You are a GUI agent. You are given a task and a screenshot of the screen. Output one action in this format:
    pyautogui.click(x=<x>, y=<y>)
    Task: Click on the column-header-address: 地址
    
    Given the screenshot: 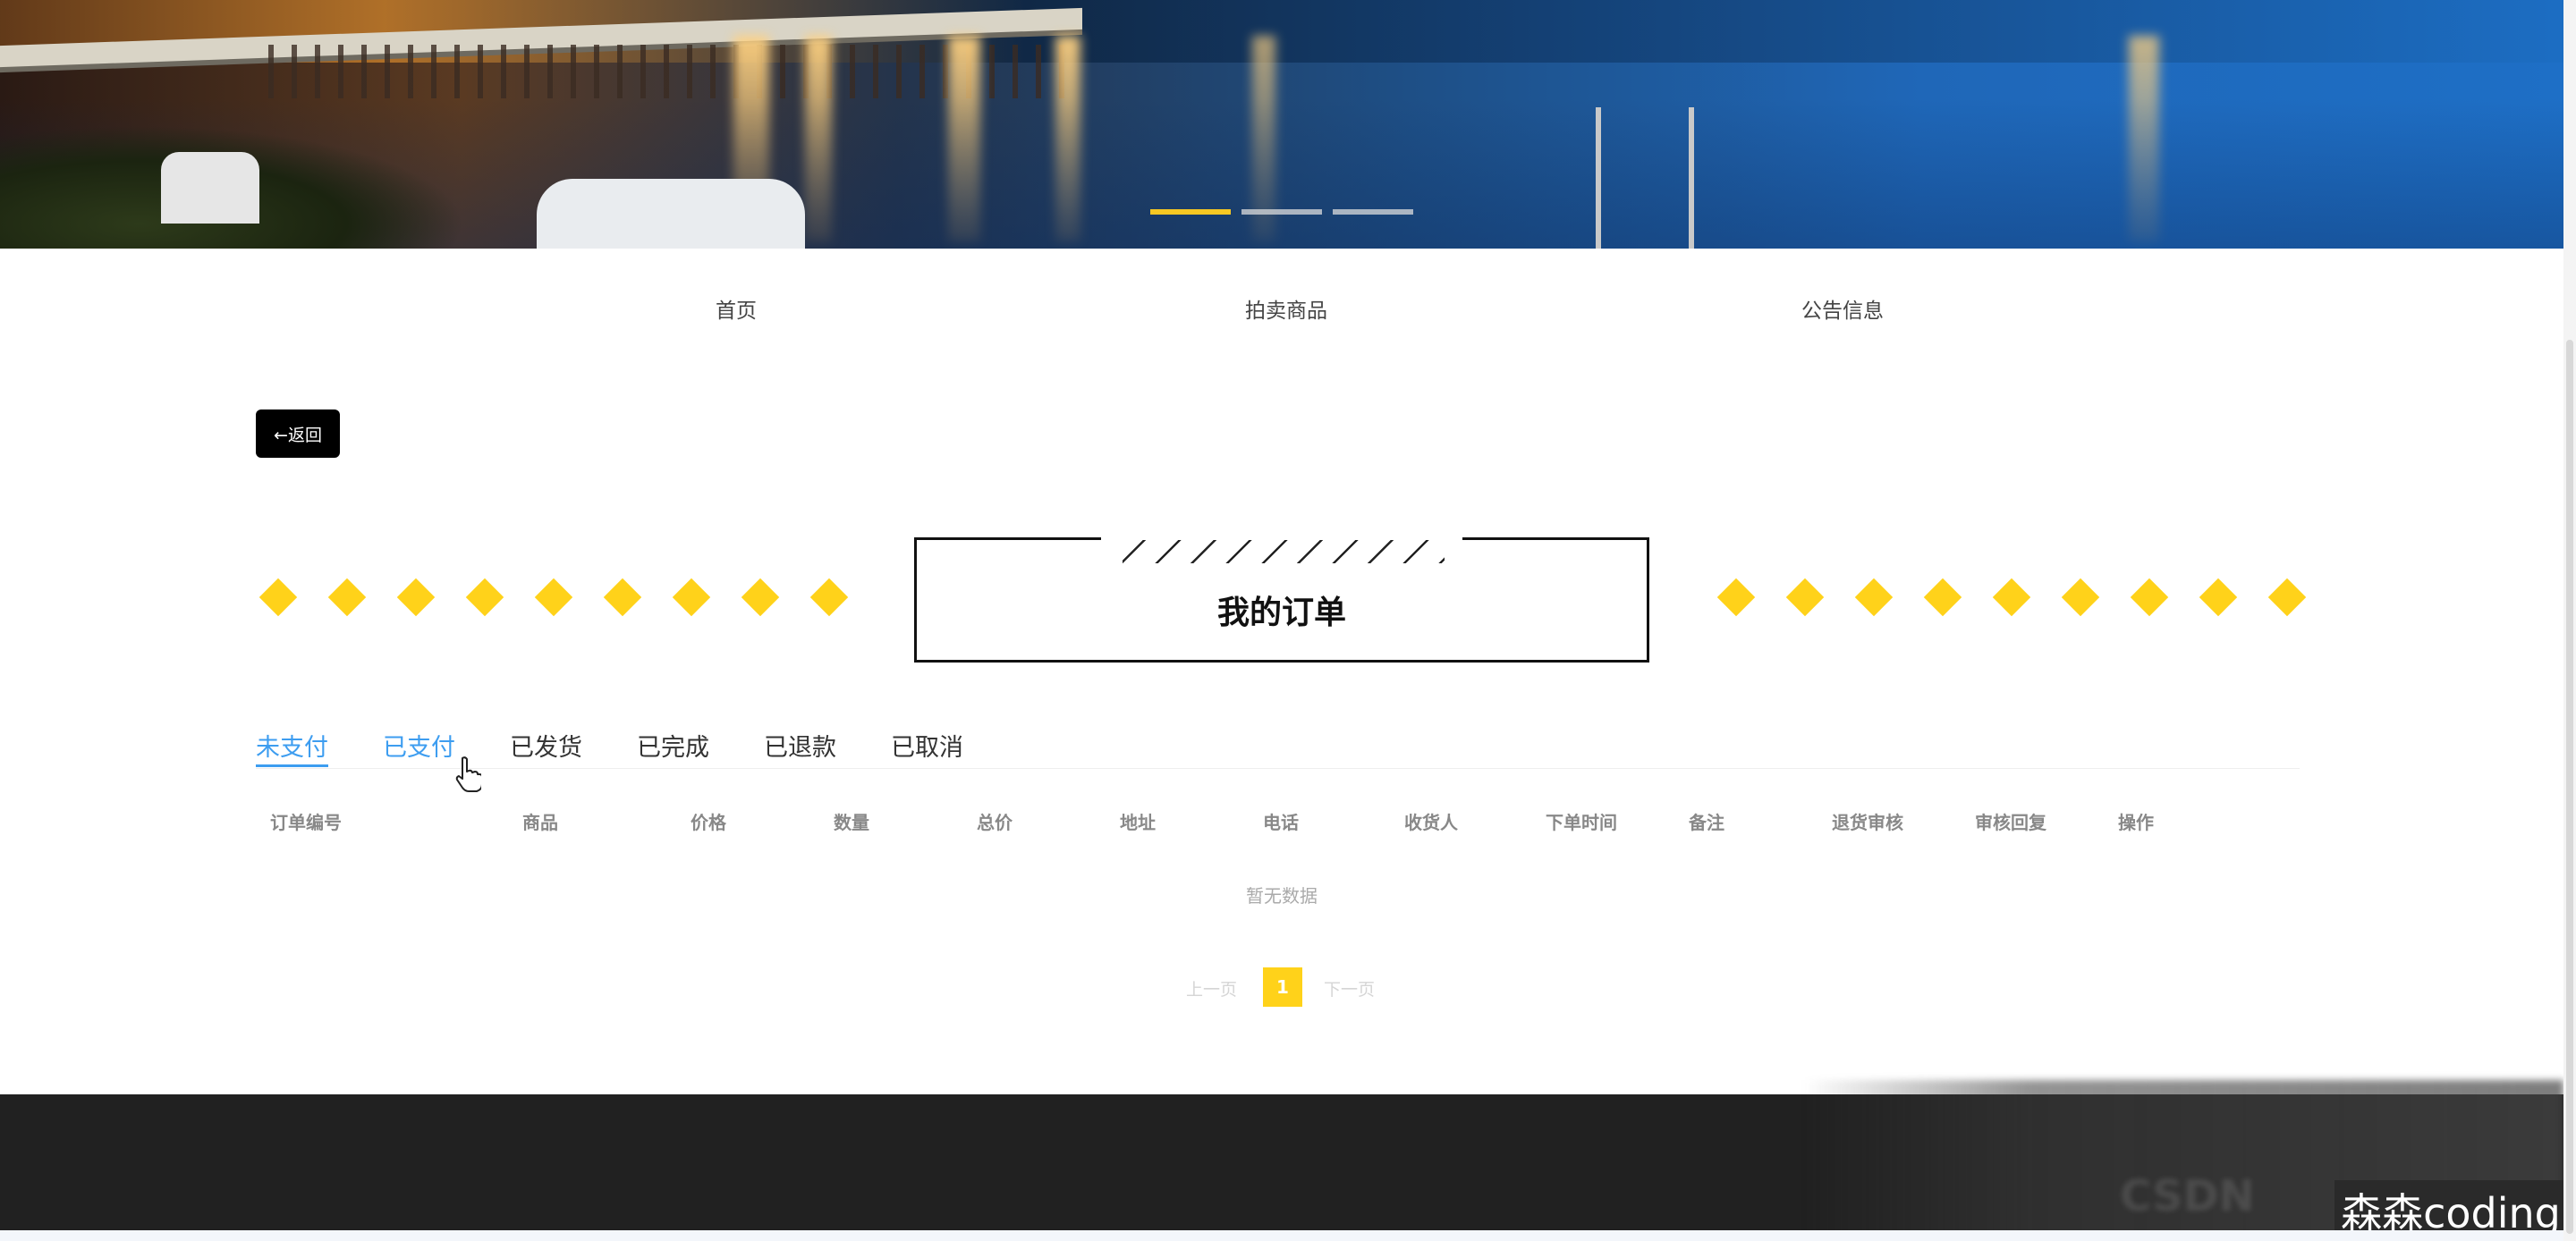 What is the action you would take?
    pyautogui.click(x=1138, y=822)
    